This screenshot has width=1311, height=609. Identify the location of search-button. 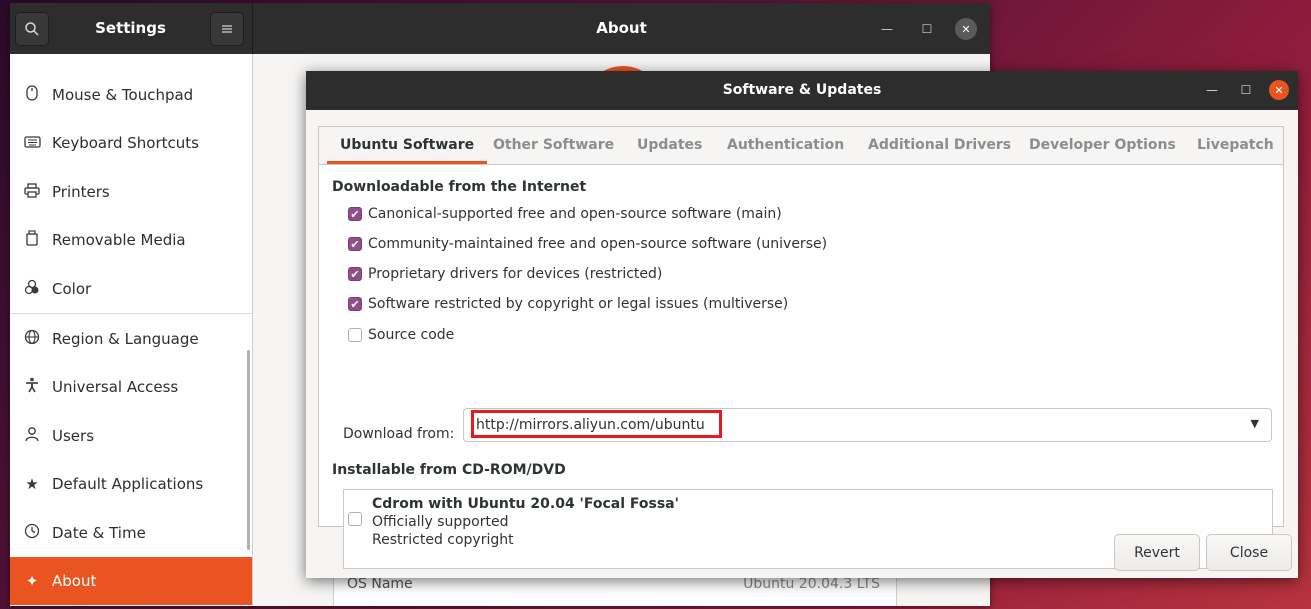
(32, 29).